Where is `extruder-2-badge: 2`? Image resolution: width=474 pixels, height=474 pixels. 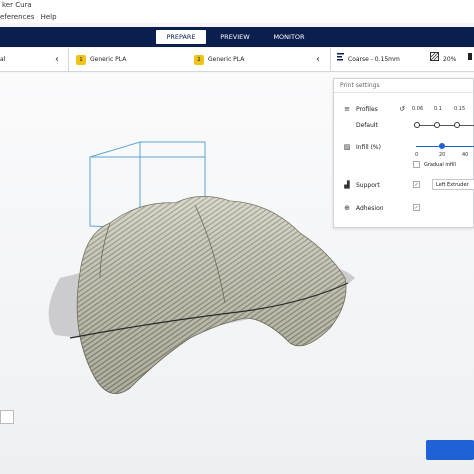 extruder-2-badge: 2 is located at coordinates (199, 60).